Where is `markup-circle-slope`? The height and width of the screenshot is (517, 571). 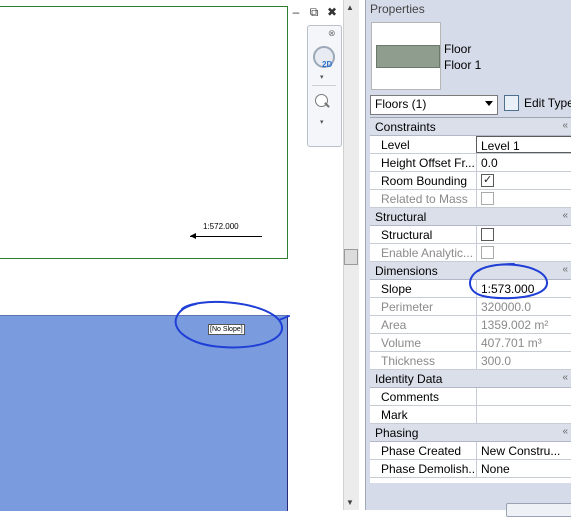
markup-circle-slope is located at coordinates (508, 281).